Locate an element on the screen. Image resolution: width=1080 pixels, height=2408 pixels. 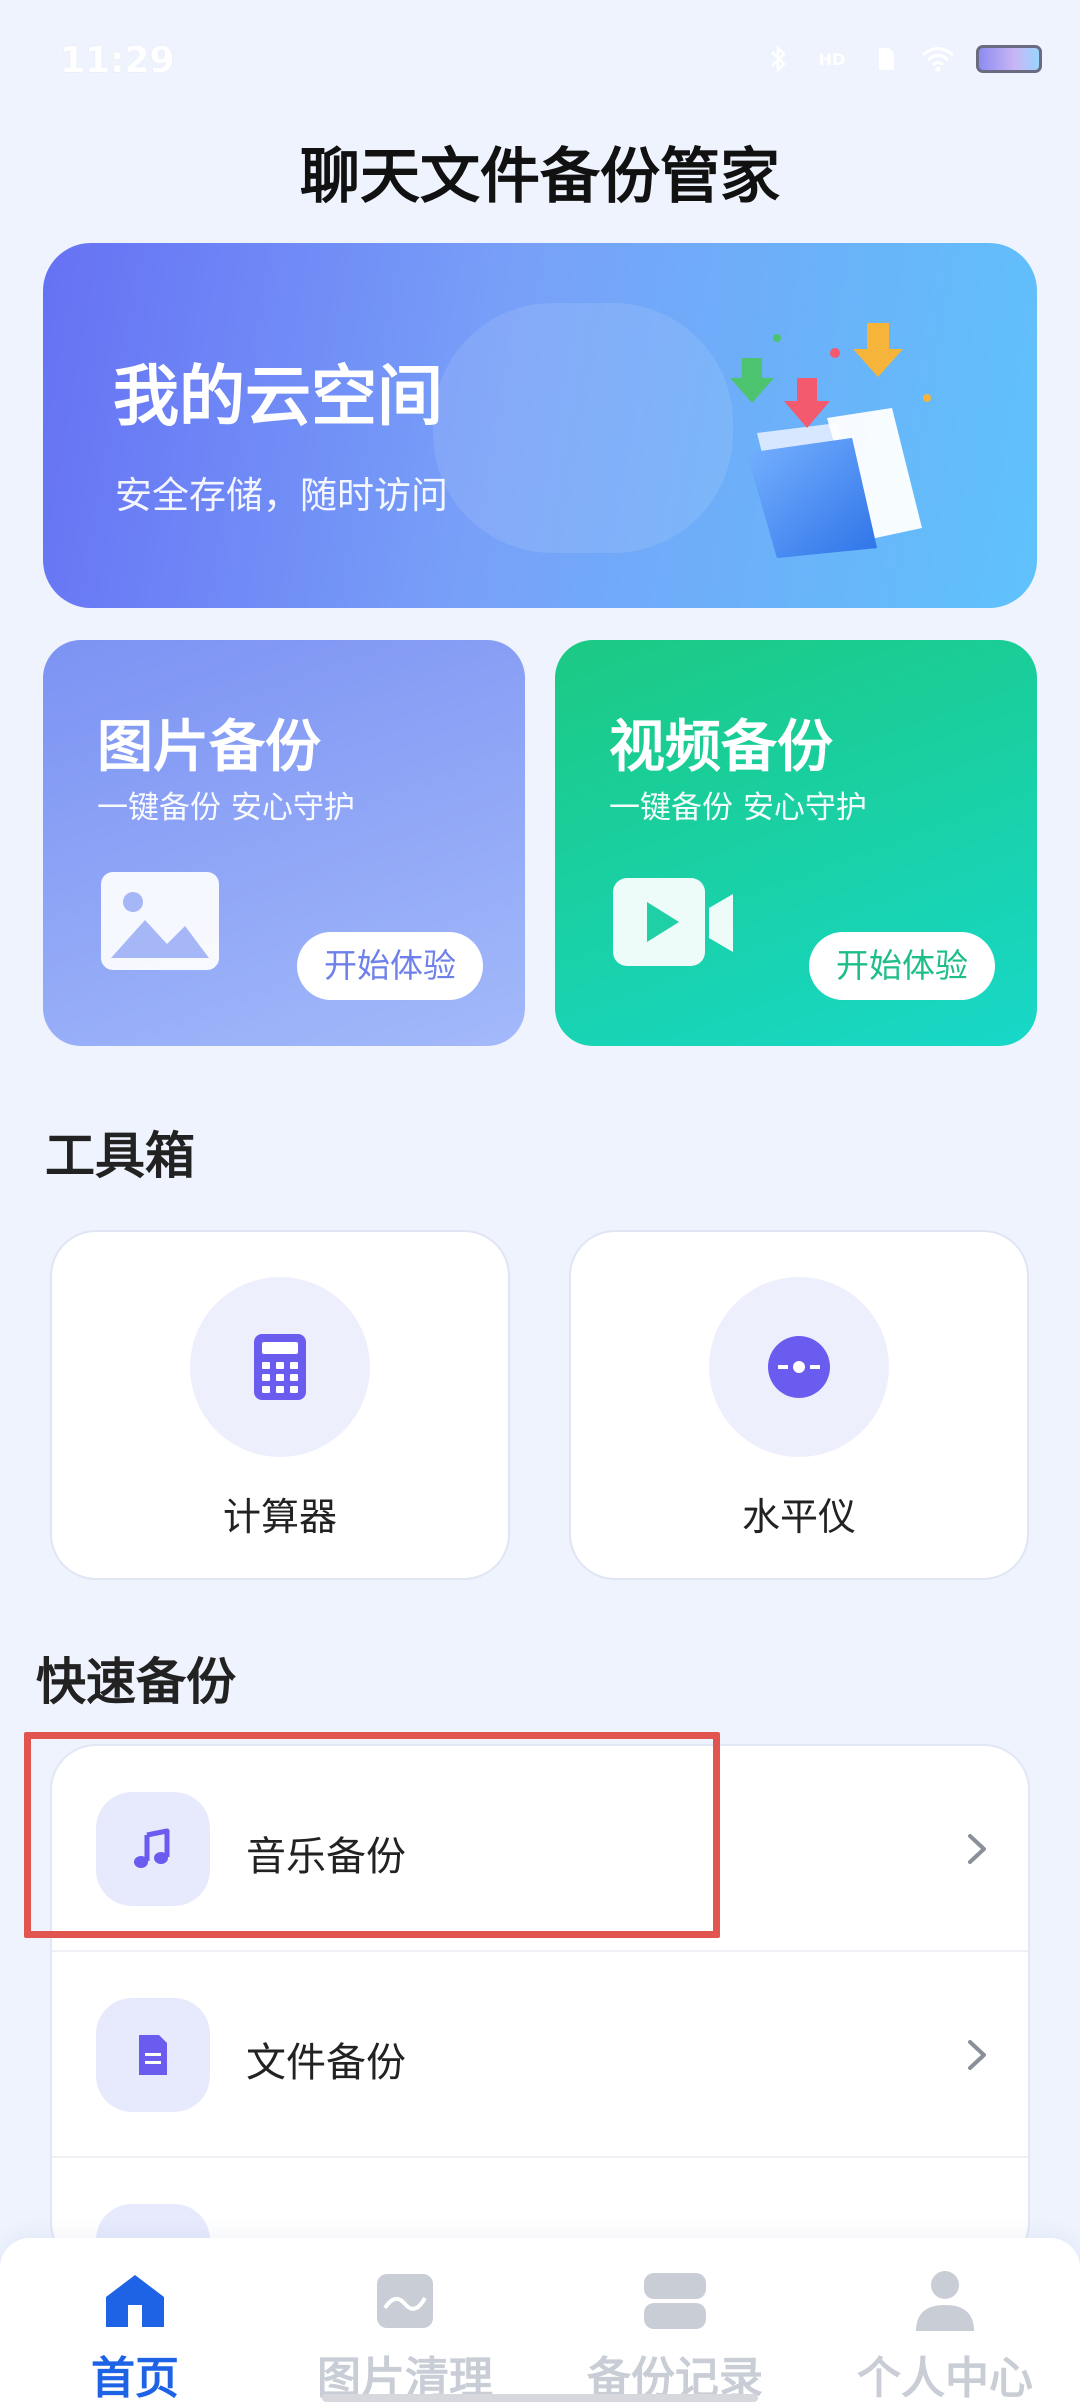
nav-backup-record: 备份记录 is located at coordinates (675, 2336).